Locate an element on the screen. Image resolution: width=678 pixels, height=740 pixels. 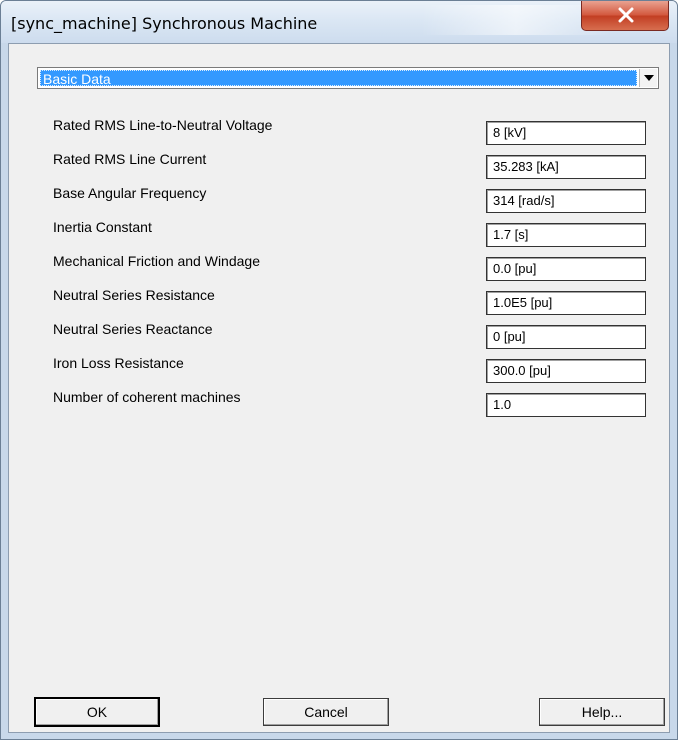
close-icon is located at coordinates (626, 15).